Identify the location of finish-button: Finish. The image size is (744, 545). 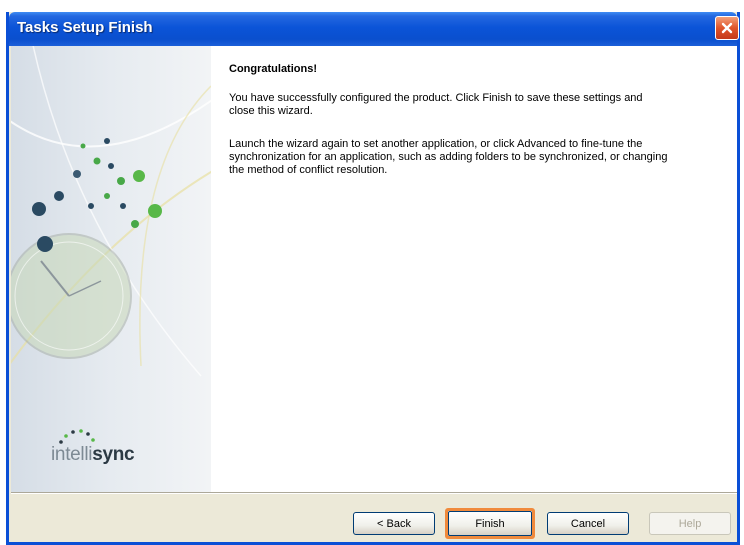
(490, 523).